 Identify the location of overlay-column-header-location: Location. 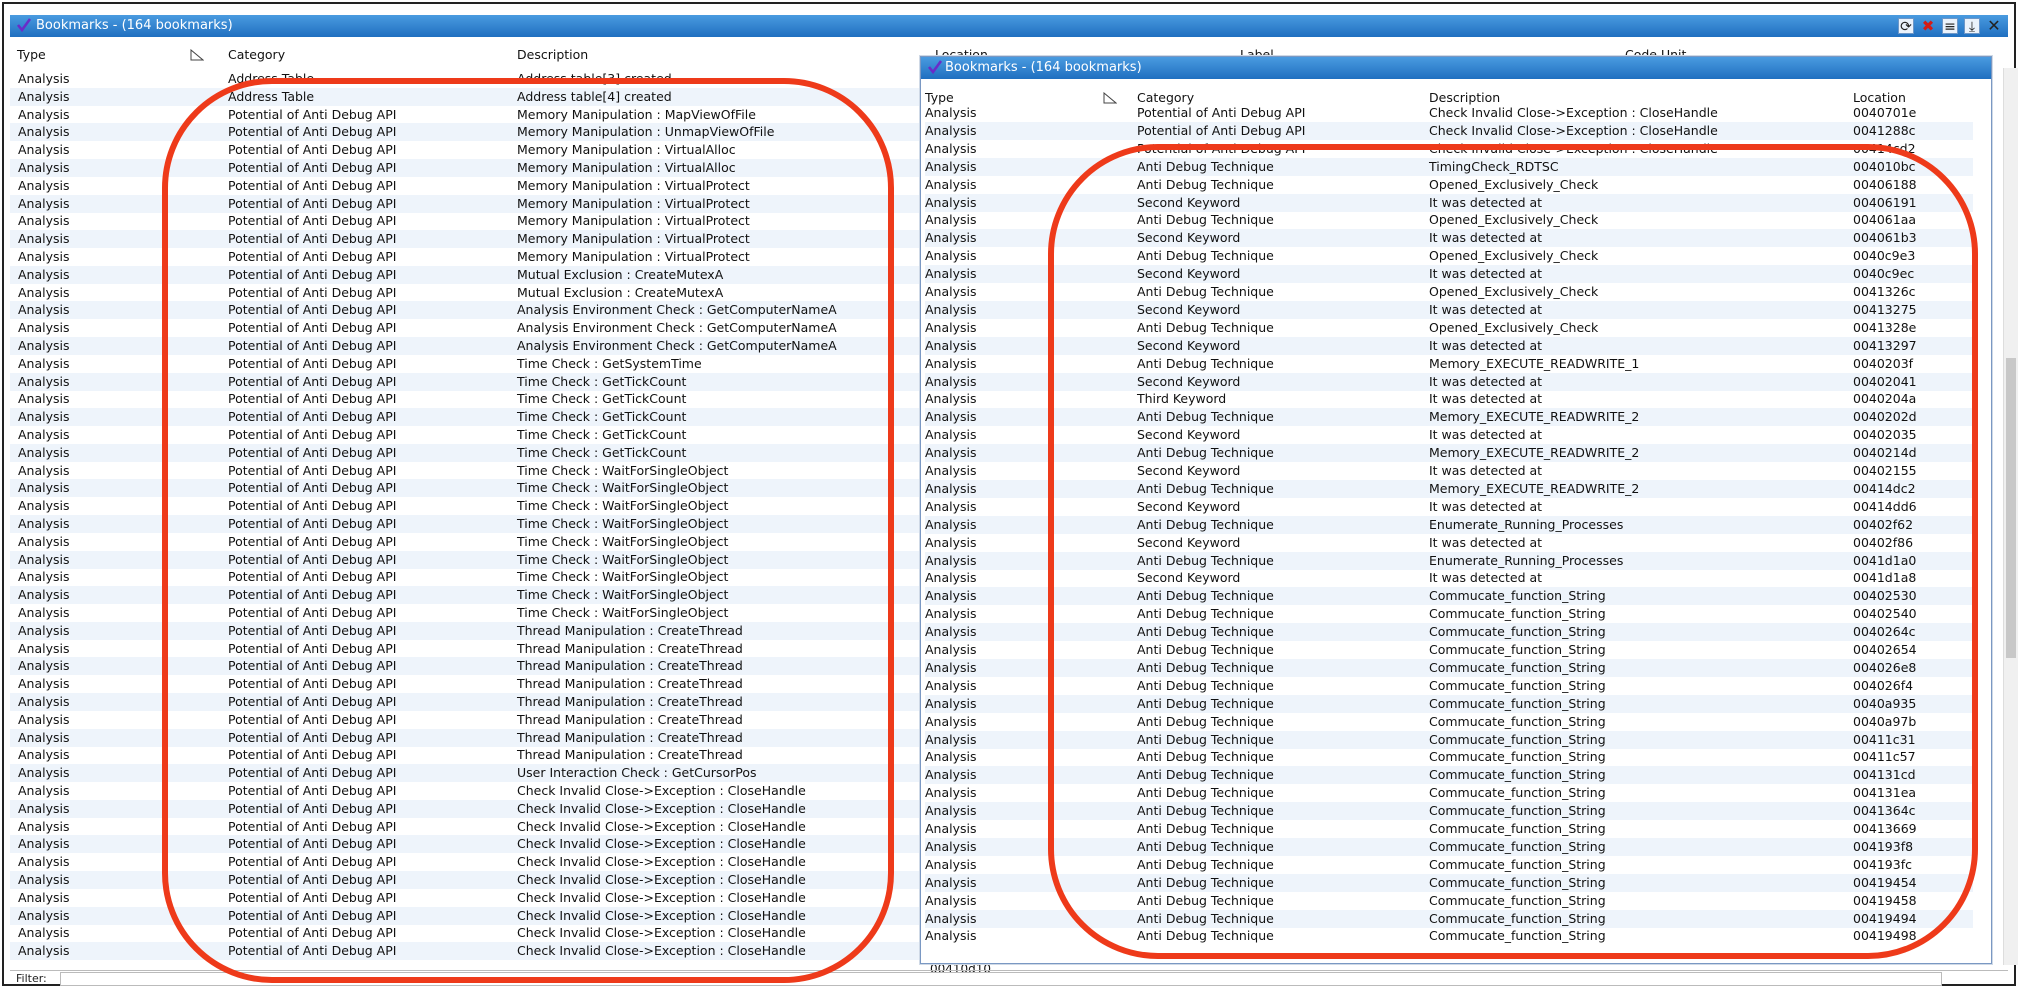
(1879, 99).